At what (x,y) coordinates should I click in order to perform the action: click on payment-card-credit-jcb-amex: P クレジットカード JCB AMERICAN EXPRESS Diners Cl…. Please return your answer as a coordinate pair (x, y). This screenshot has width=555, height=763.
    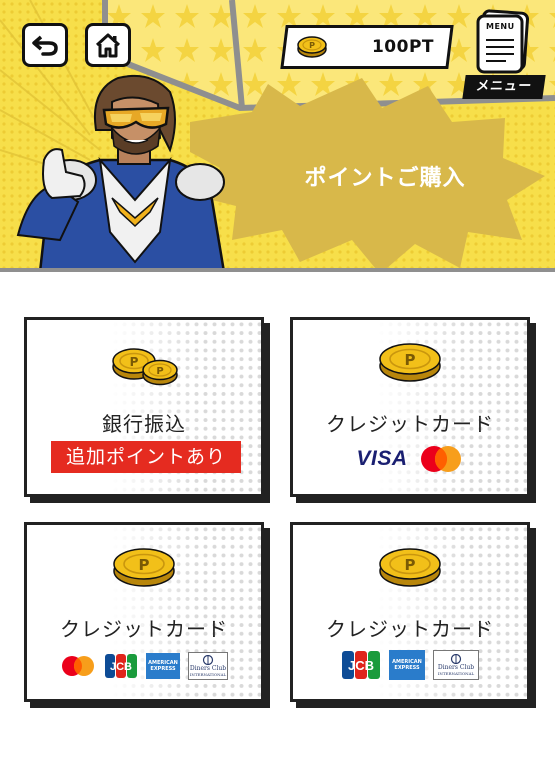
    Looking at the image, I should click on (410, 612).